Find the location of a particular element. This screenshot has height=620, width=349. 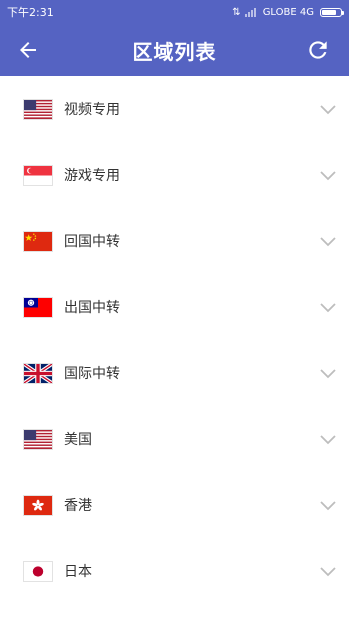

region-label: 视频专用 is located at coordinates (92, 110).